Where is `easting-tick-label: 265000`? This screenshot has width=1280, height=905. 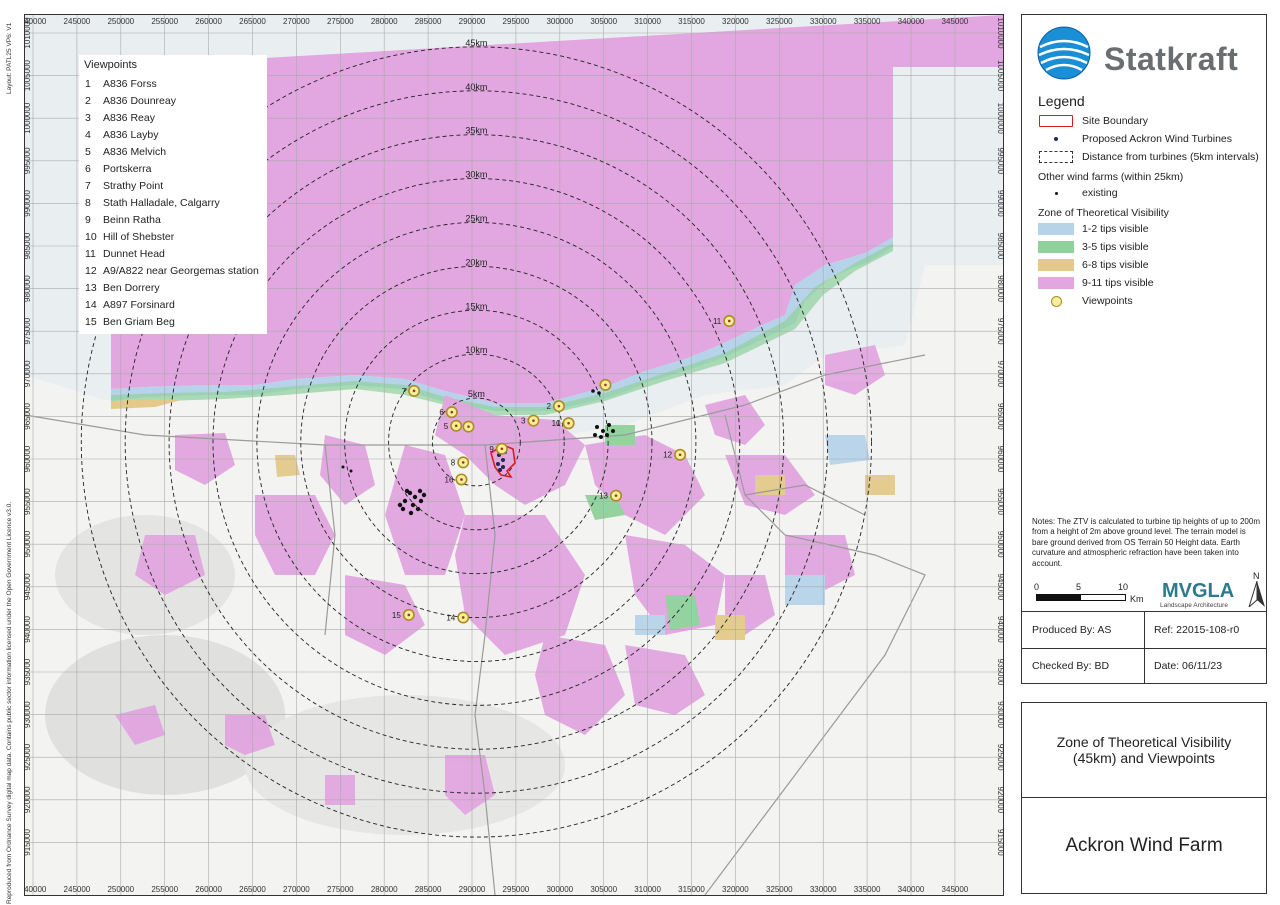 easting-tick-label: 265000 is located at coordinates (252, 21).